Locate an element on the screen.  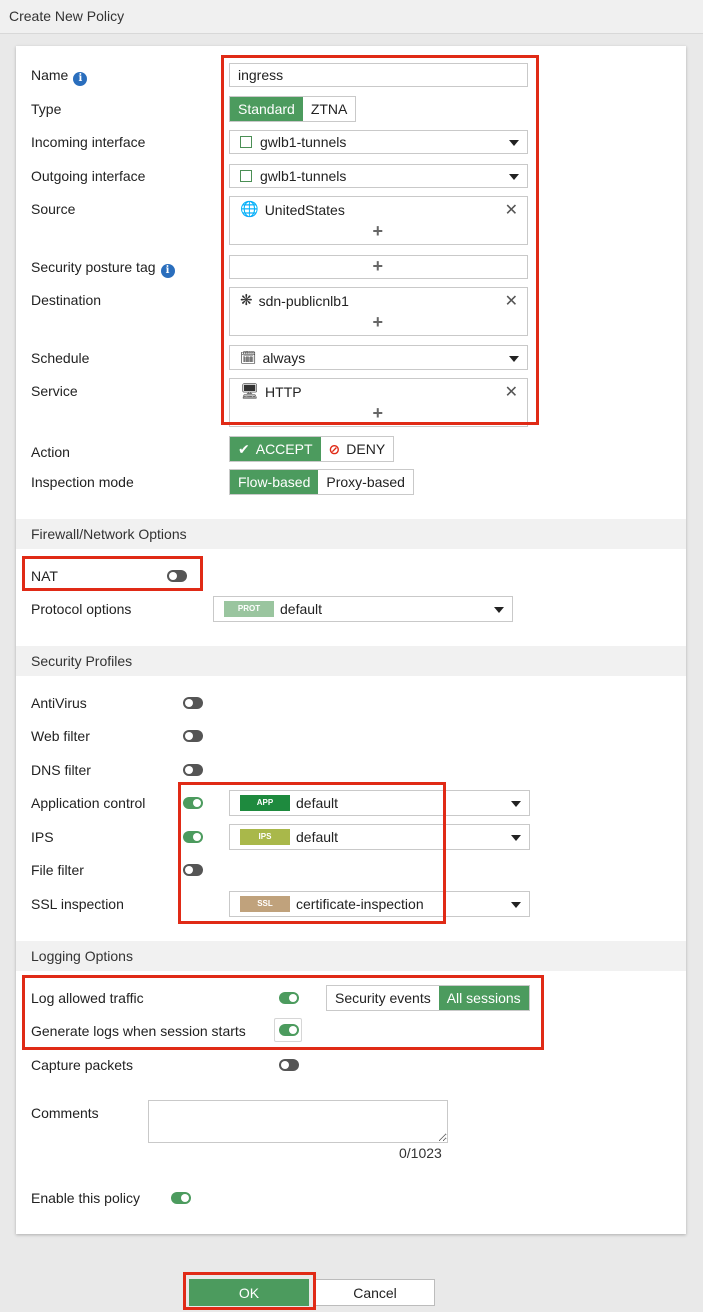
globe-icon: 🌐 is located at coordinates (249, 209).